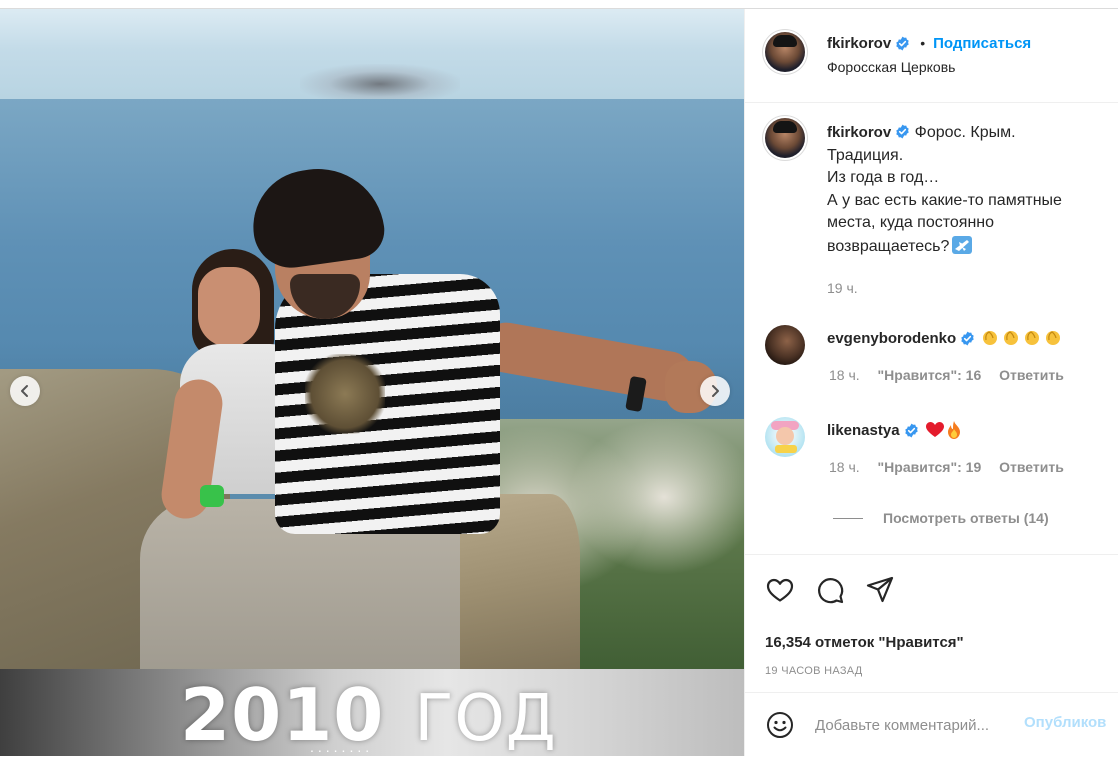 The height and width of the screenshot is (758, 1118). I want to click on caption-line: А у вас есть какие-то памятные, so click(944, 200).